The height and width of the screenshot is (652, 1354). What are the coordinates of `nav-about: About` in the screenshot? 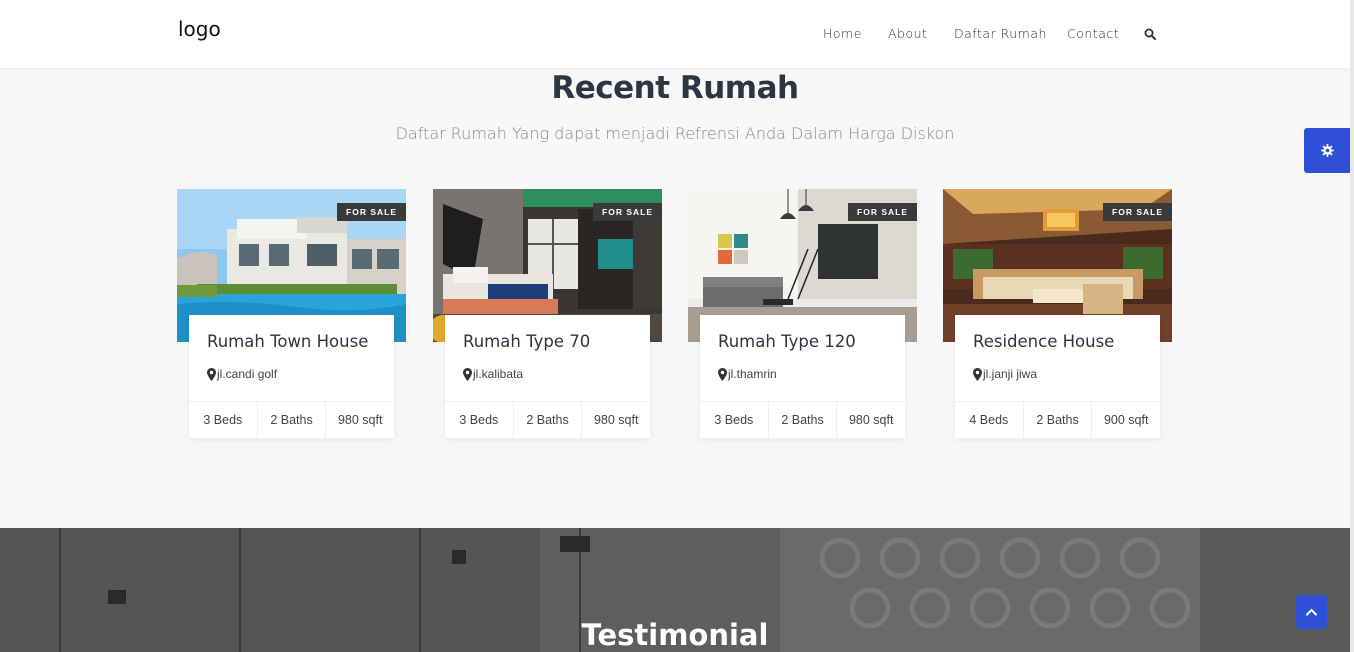 It's located at (907, 33).